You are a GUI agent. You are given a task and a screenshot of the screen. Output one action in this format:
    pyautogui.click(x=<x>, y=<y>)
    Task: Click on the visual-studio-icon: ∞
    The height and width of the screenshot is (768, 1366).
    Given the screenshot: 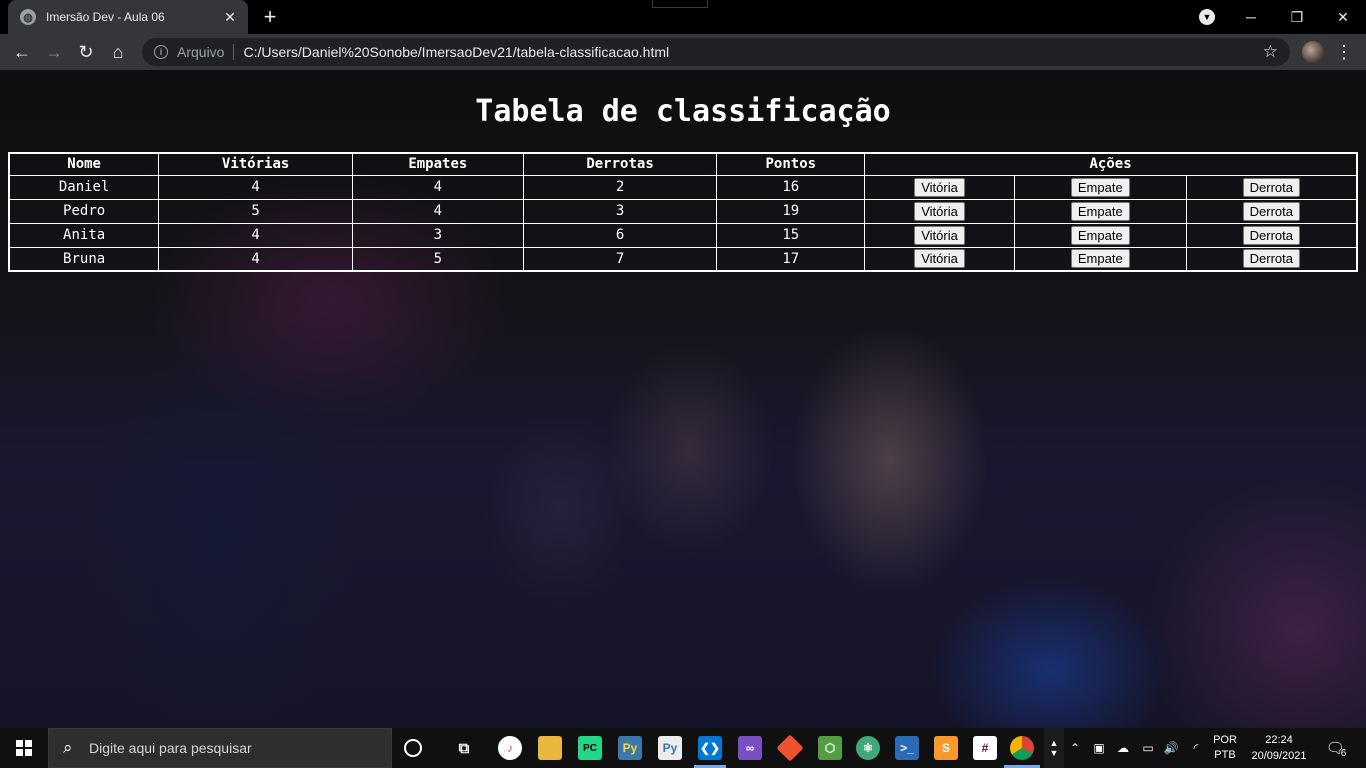 What is the action you would take?
    pyautogui.click(x=750, y=748)
    